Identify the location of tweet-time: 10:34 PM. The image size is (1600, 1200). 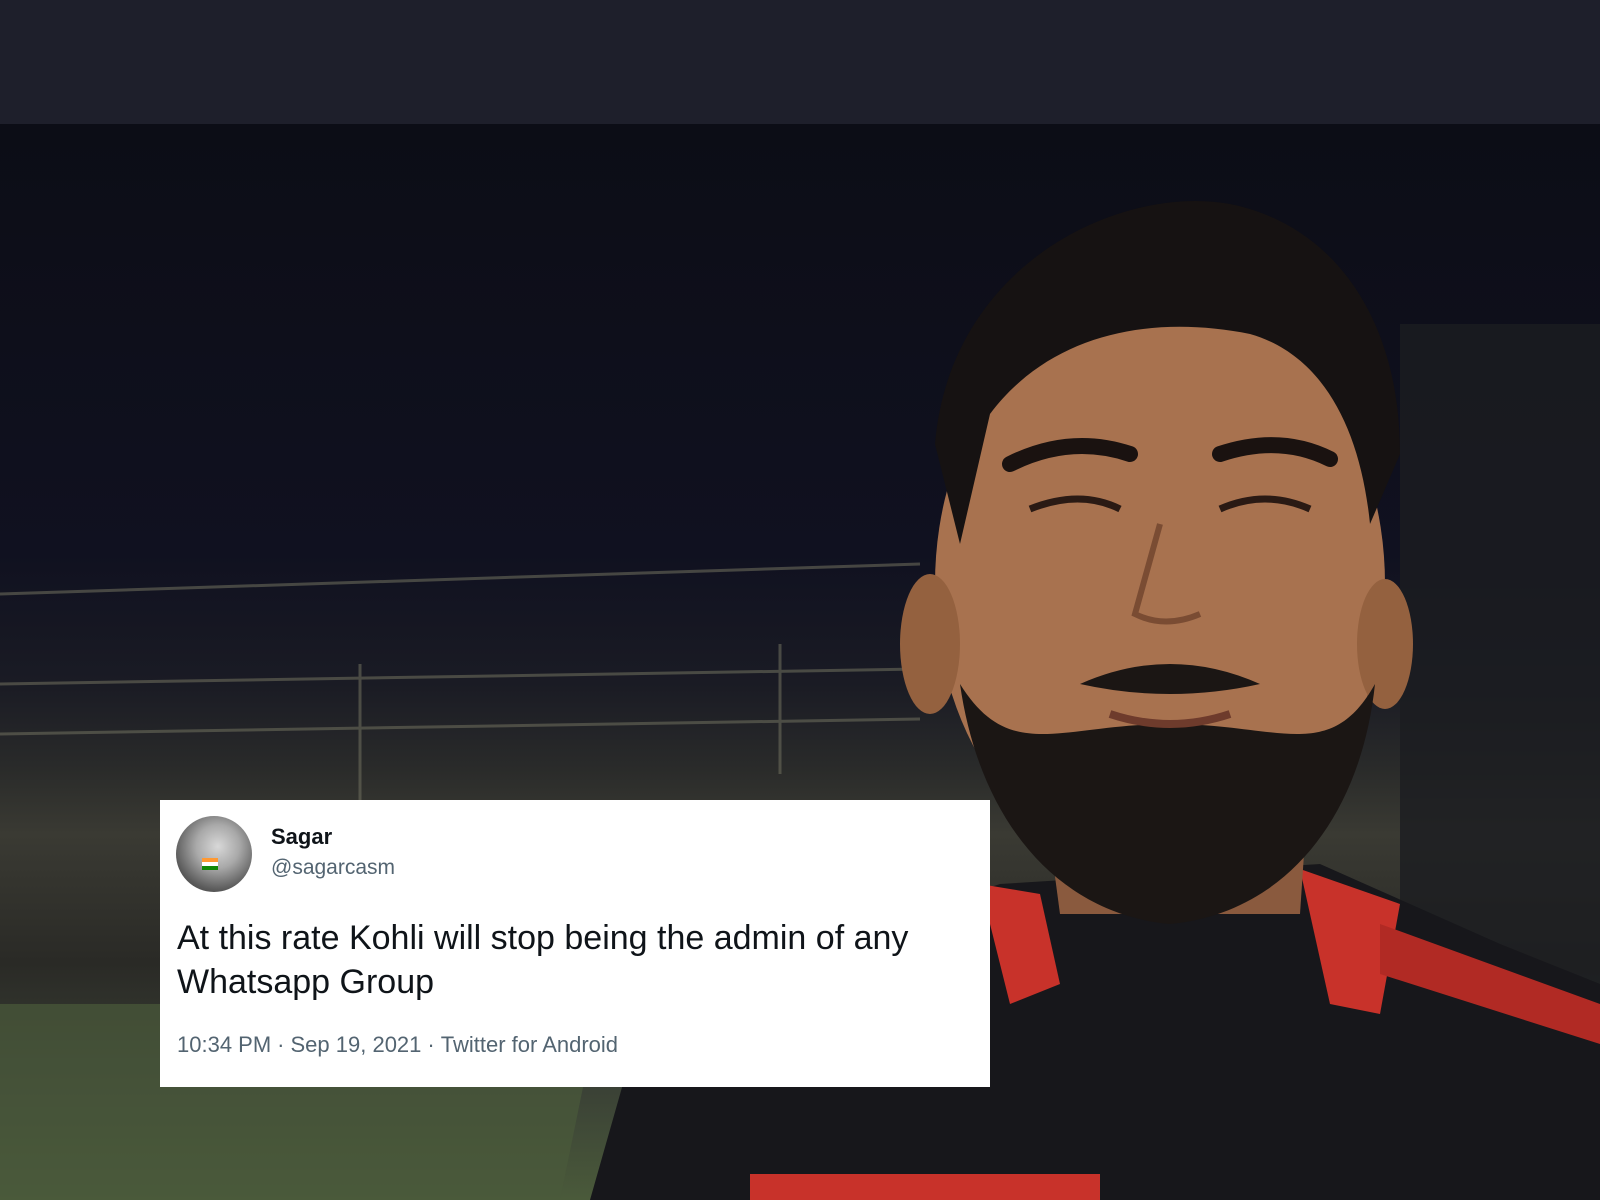
(224, 1044).